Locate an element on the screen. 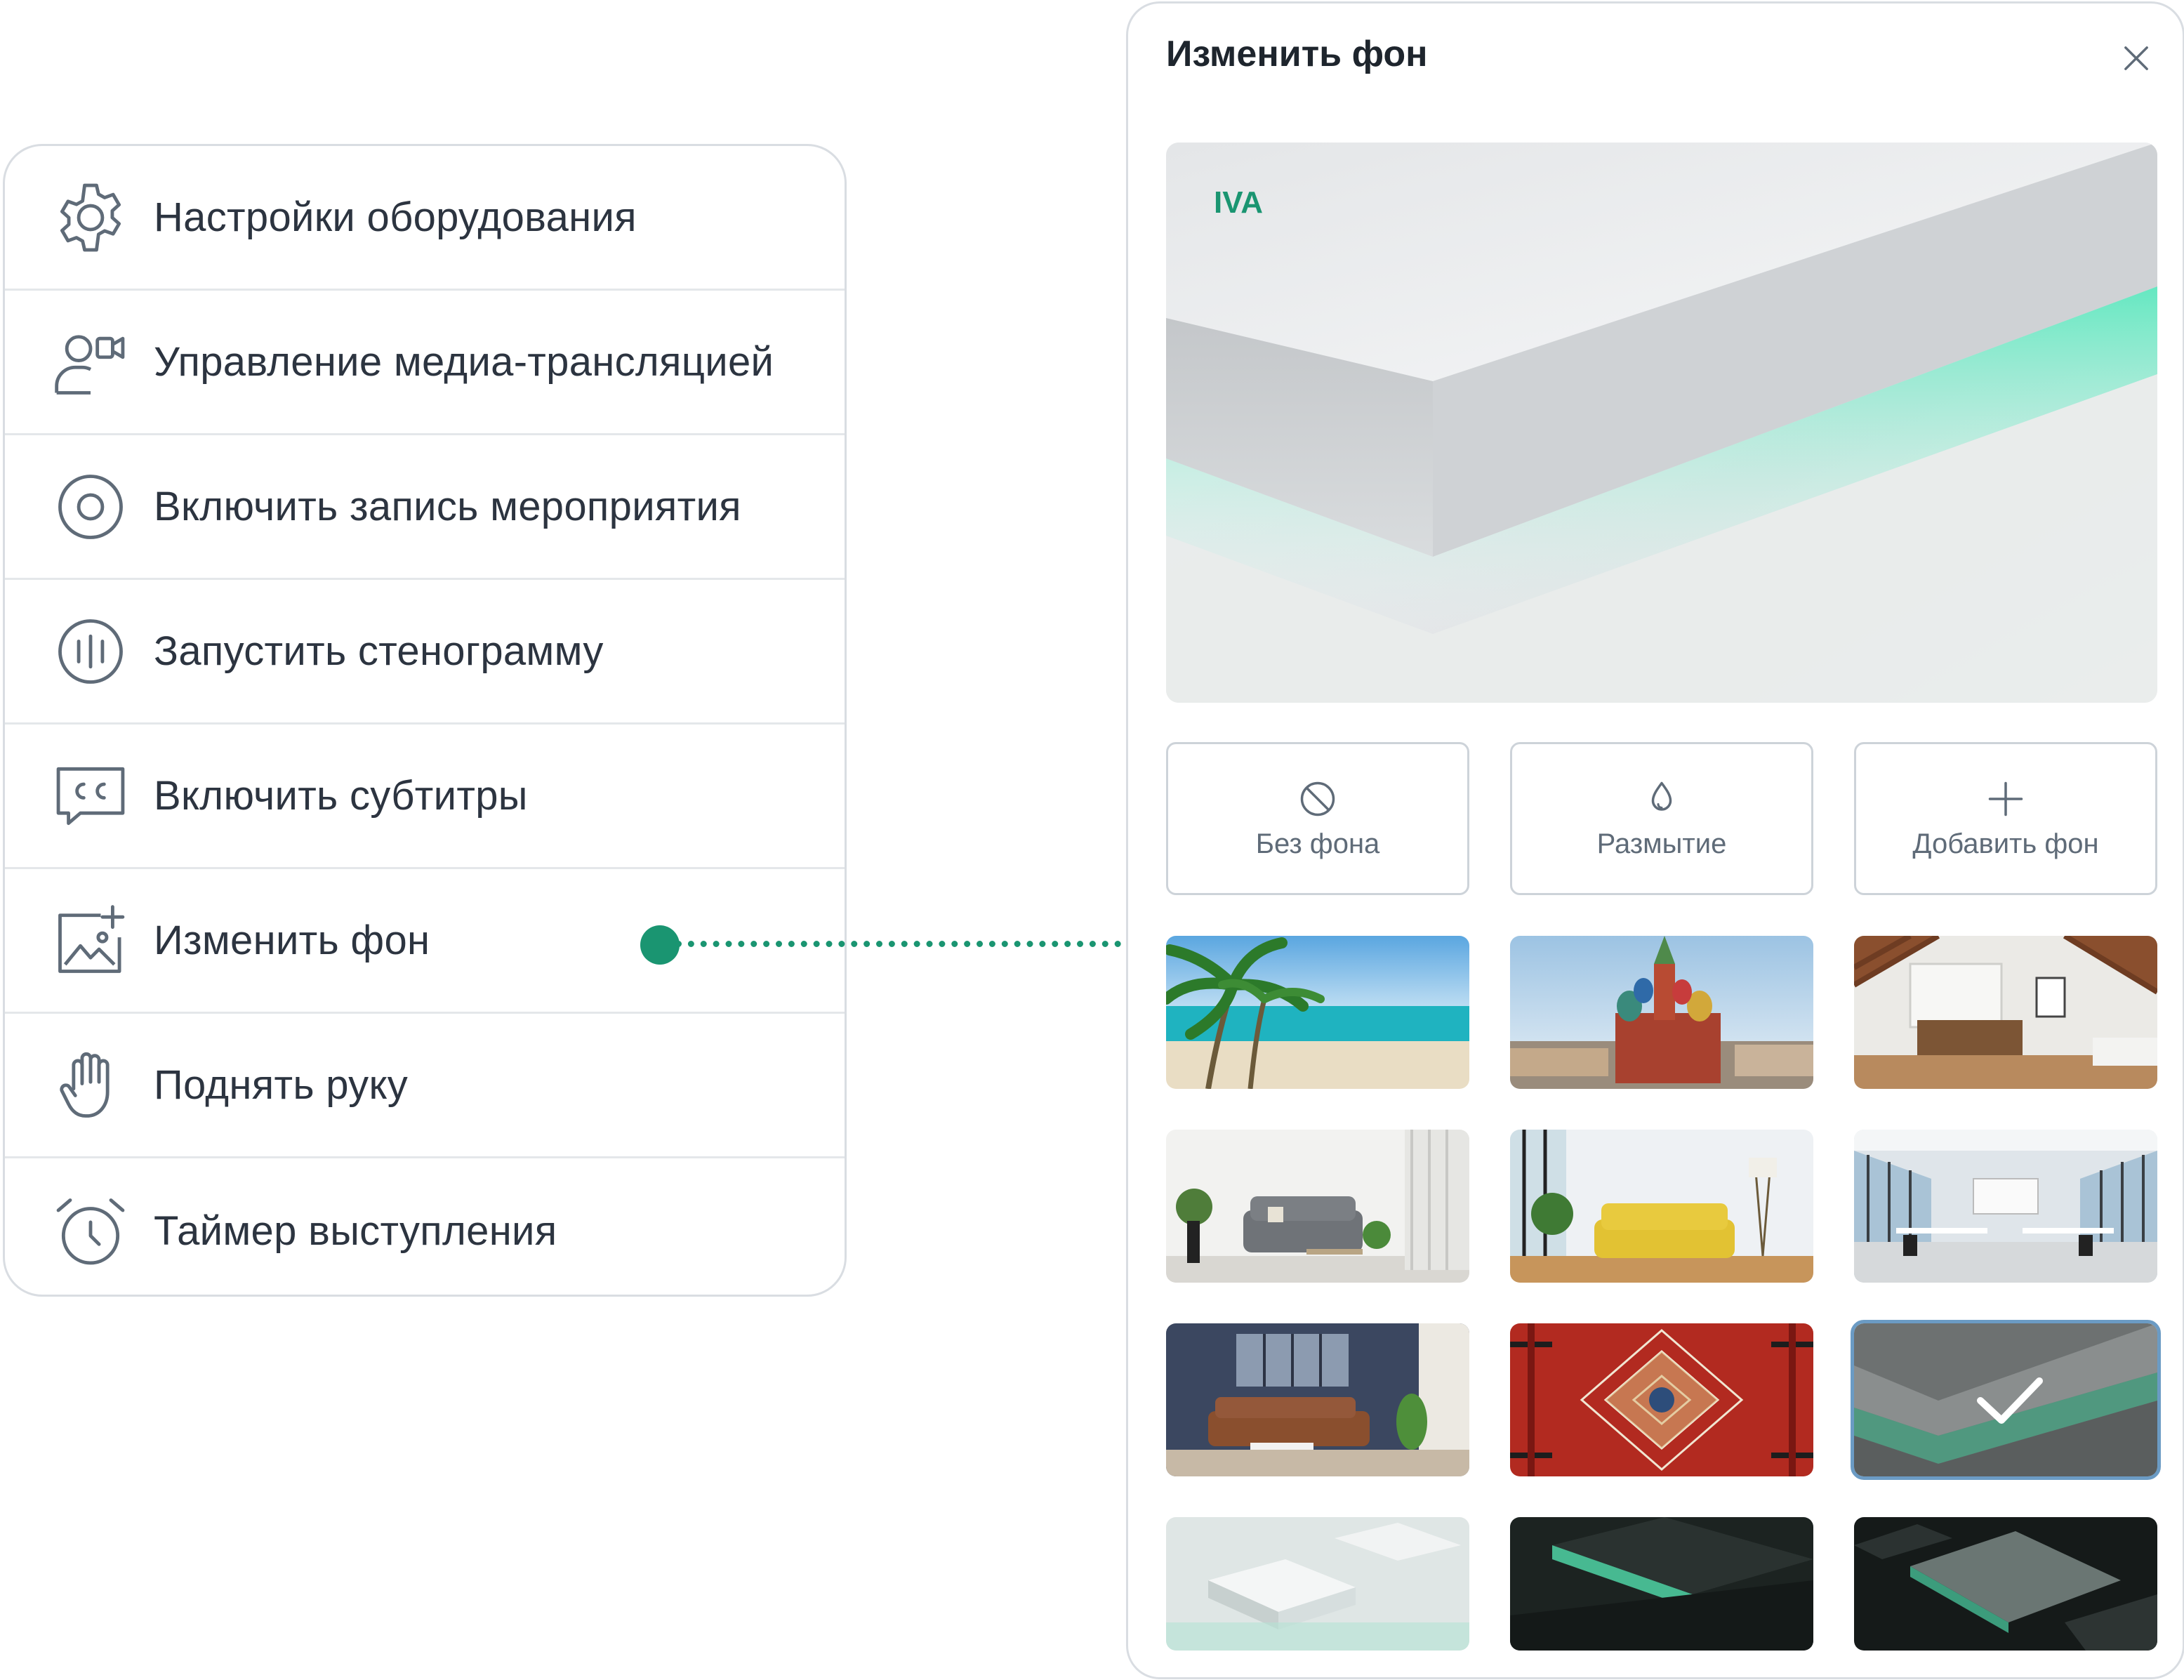 The width and height of the screenshot is (2184, 1680). background-thumbnail-cathedral is located at coordinates (1661, 1013).